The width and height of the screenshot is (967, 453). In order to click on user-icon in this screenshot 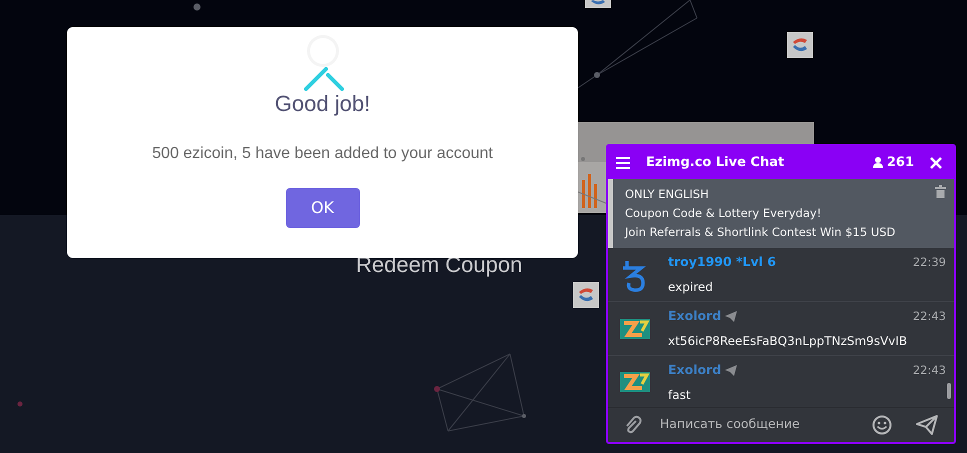, I will do `click(877, 162)`.